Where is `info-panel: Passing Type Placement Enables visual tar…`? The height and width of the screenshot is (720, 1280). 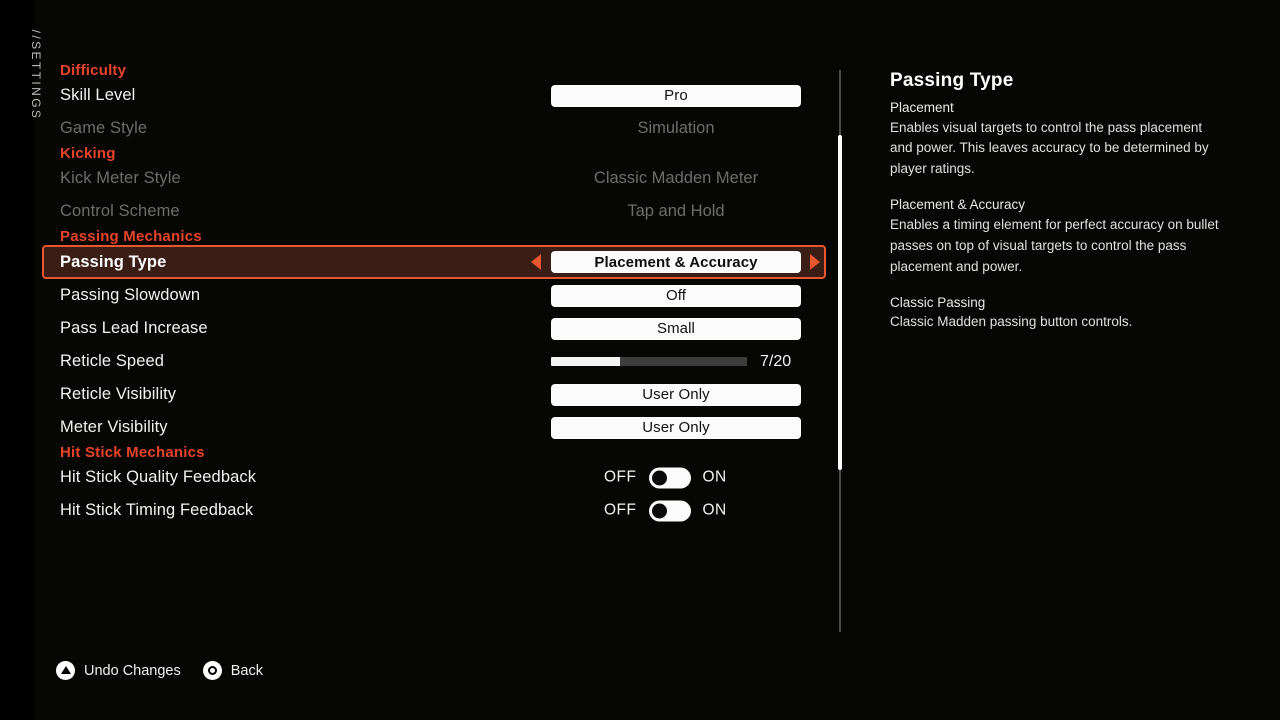
info-panel: Passing Type Placement Enables visual tar… is located at coordinates (1055, 210).